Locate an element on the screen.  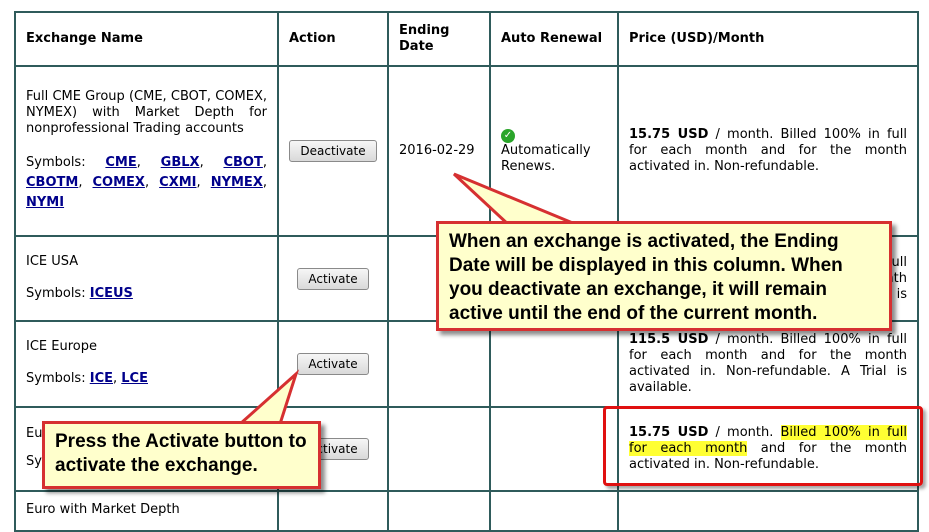
symbol-link-nymex: NYMEX is located at coordinates (237, 182).